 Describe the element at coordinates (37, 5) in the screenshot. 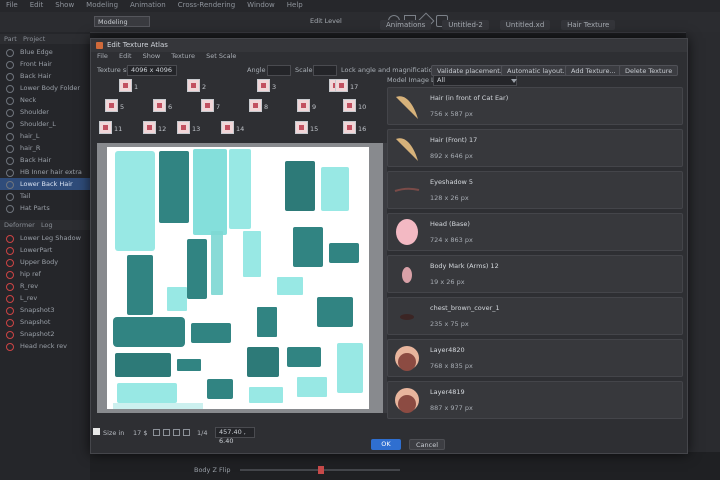

I see `app-menu-item: Edit` at that location.